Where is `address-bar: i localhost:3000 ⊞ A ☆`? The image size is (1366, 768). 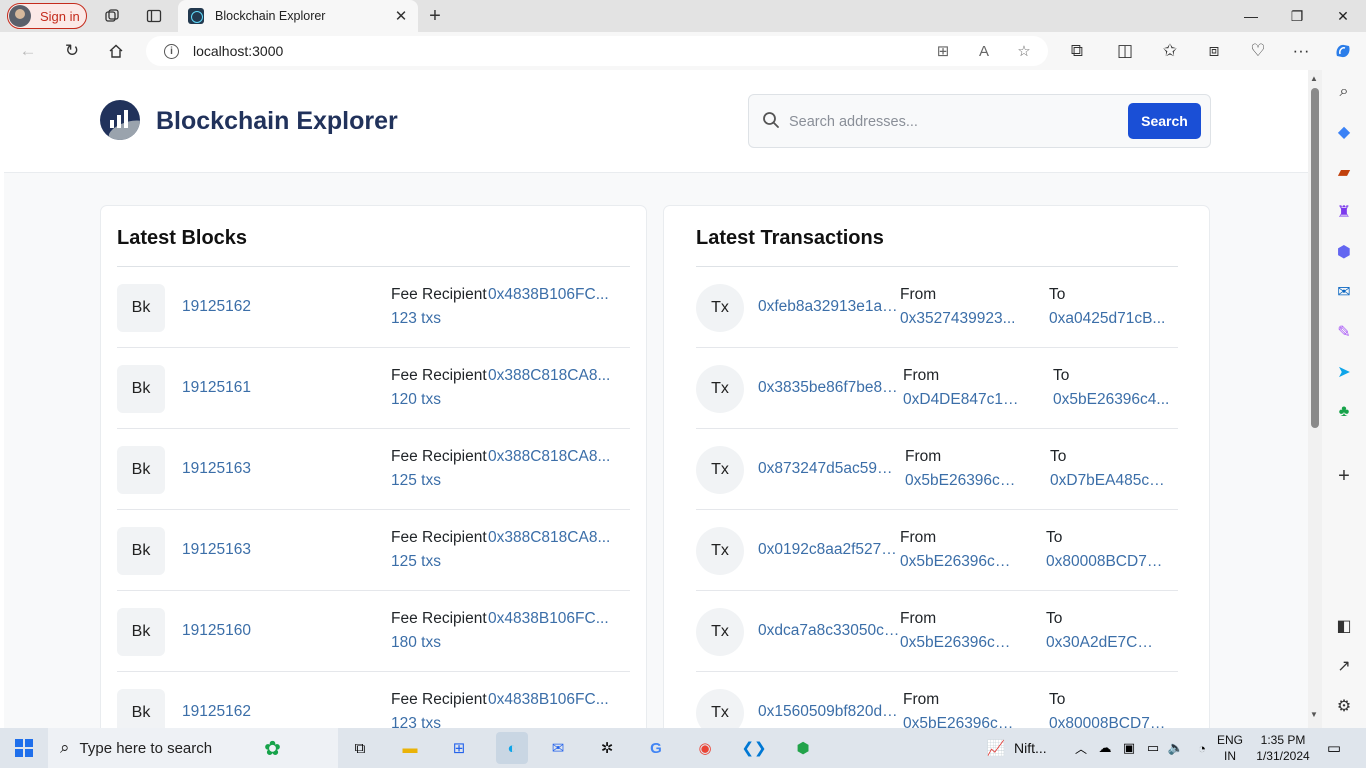 address-bar: i localhost:3000 ⊞ A ☆ is located at coordinates (597, 51).